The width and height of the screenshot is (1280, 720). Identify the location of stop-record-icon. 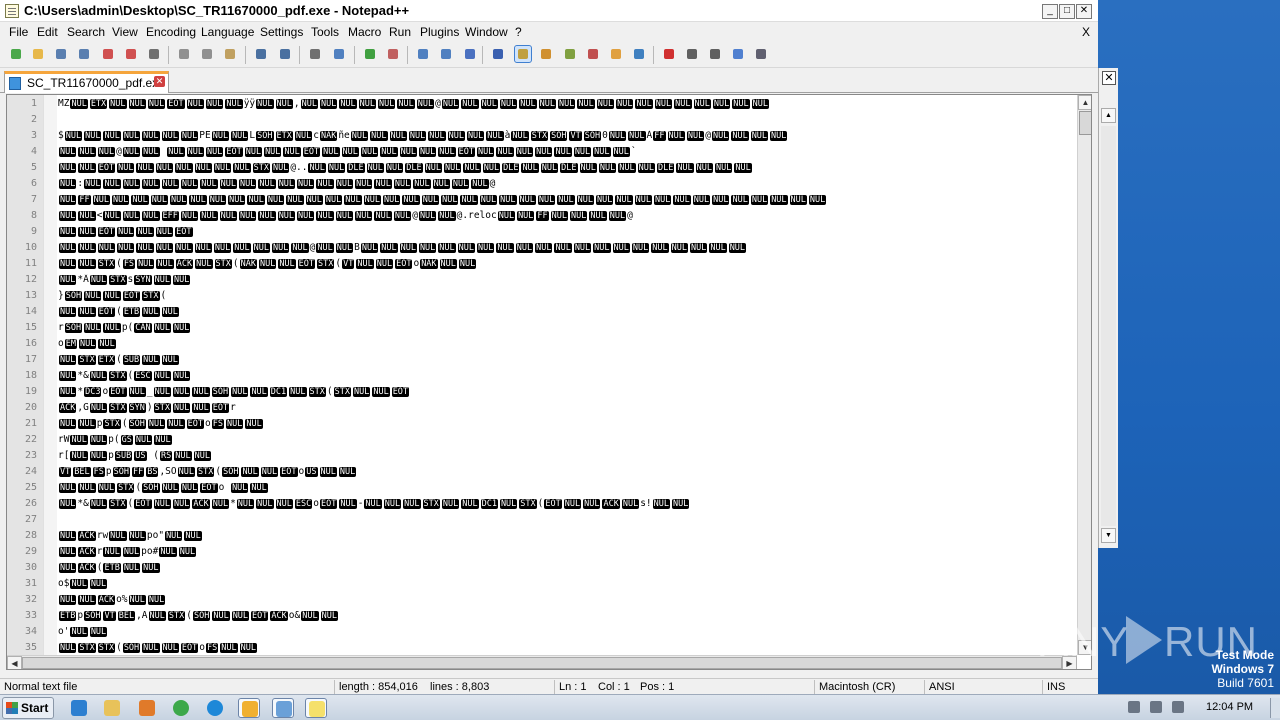
(692, 54).